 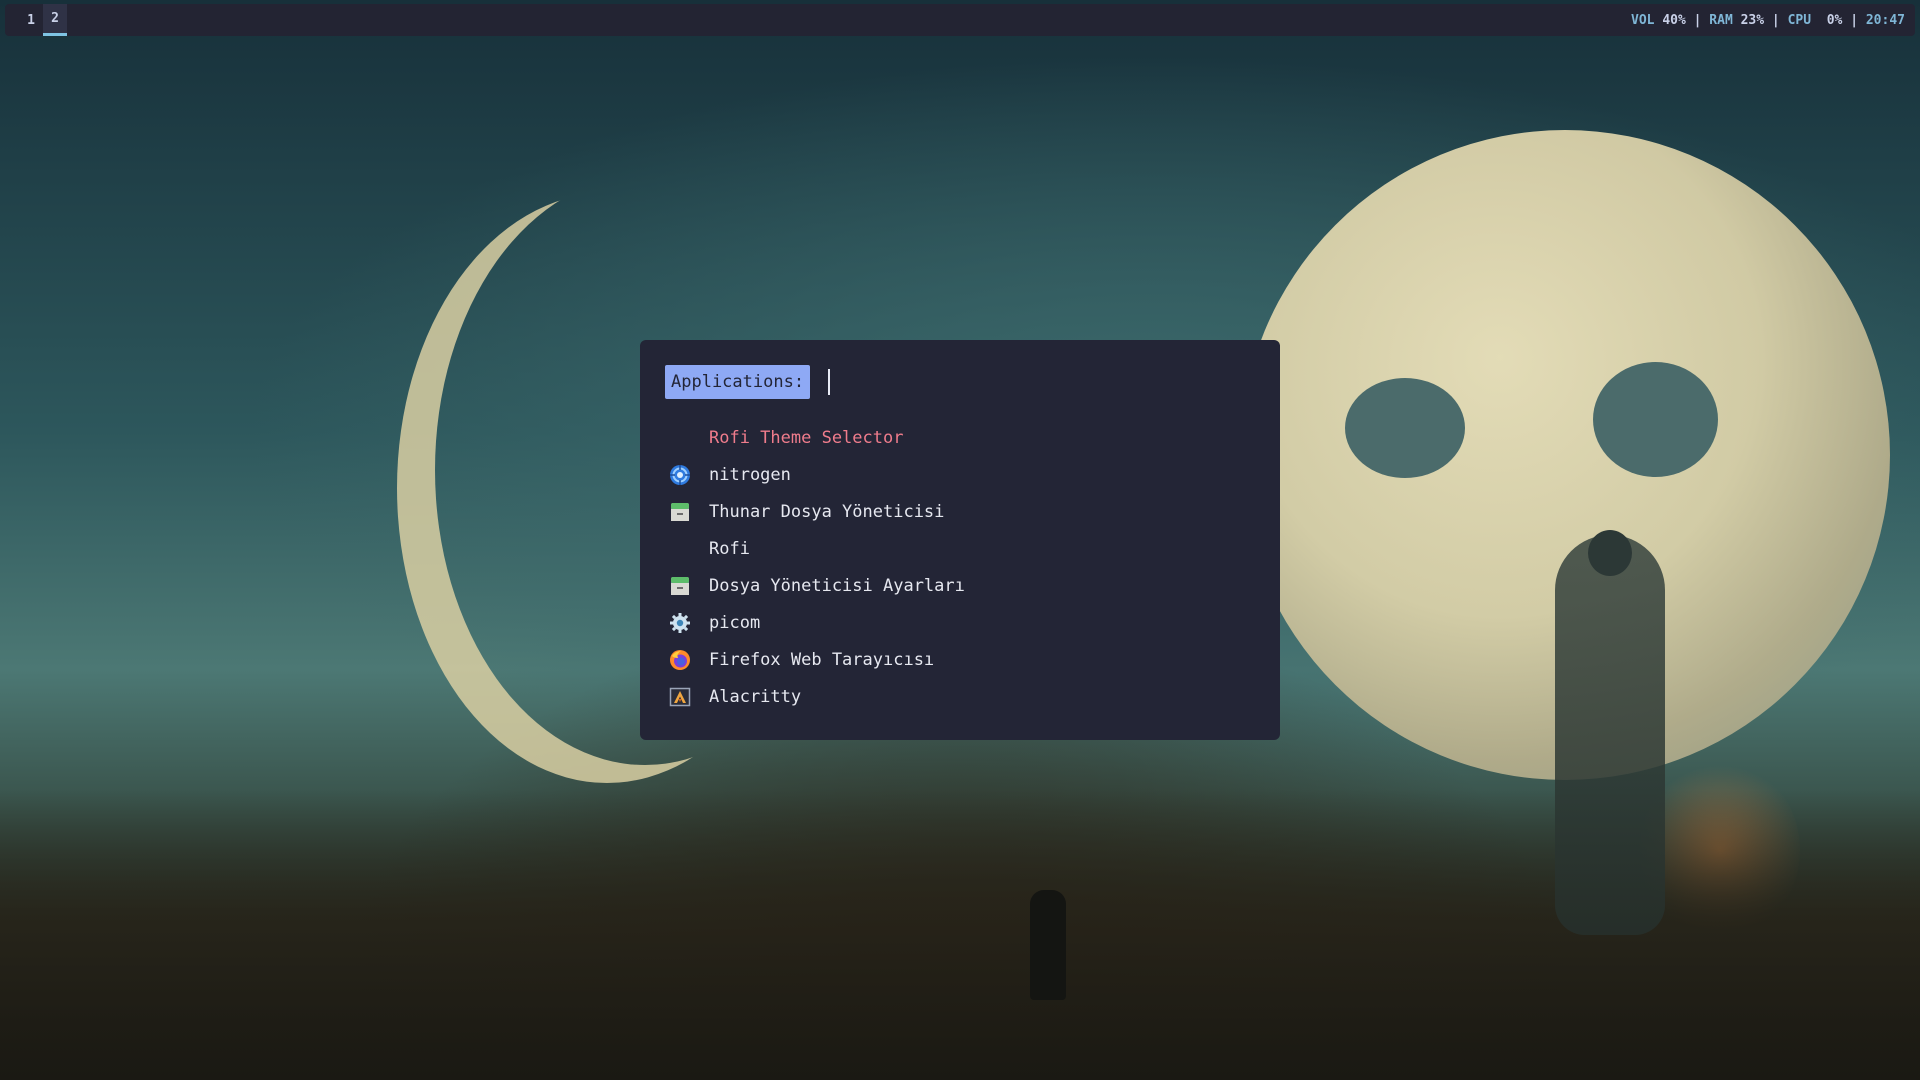 What do you see at coordinates (680, 623) in the screenshot?
I see `gear-icon` at bounding box center [680, 623].